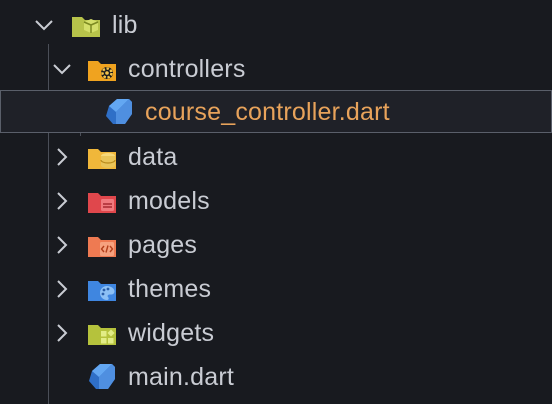  What do you see at coordinates (163, 245) in the screenshot?
I see `folder-label: pages` at bounding box center [163, 245].